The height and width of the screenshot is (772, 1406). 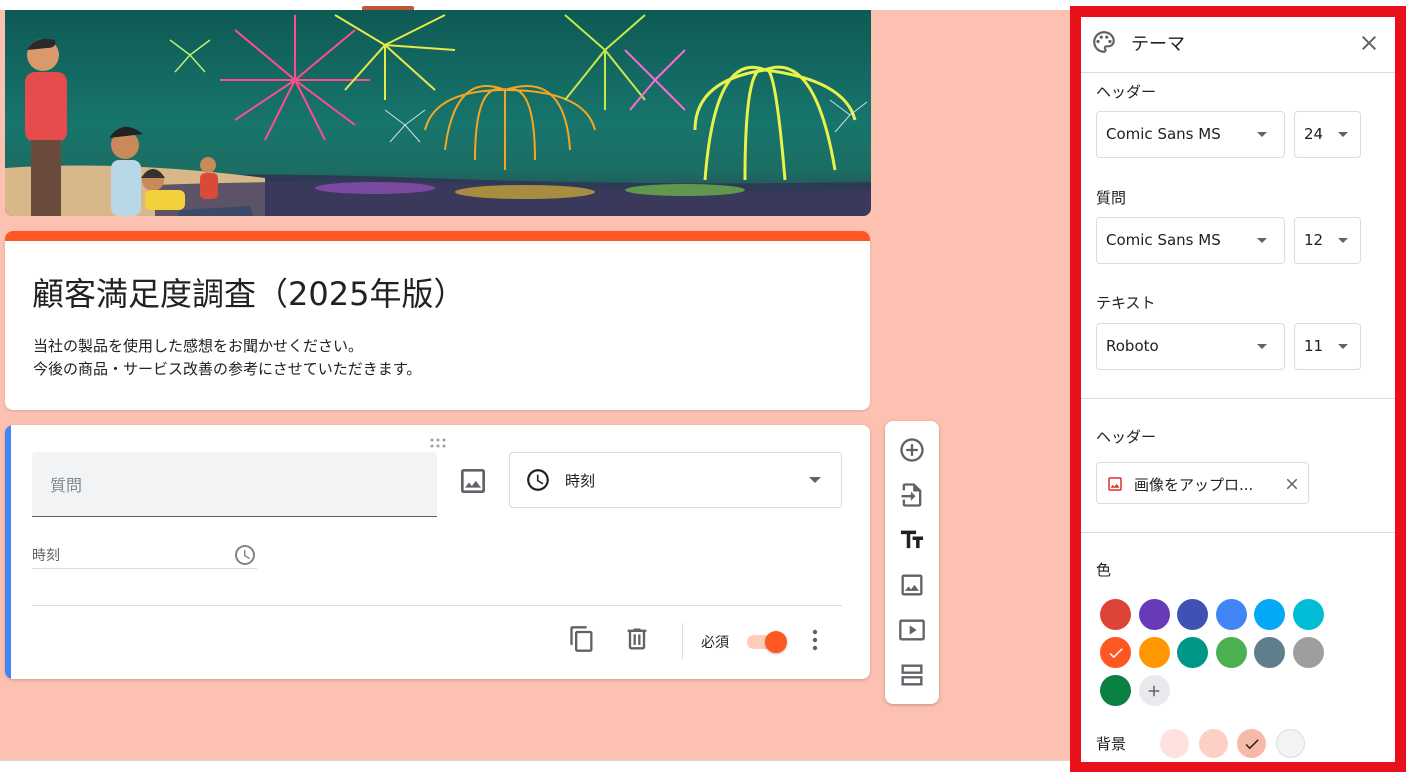 I want to click on header-size-value: 24, so click(x=1314, y=134).